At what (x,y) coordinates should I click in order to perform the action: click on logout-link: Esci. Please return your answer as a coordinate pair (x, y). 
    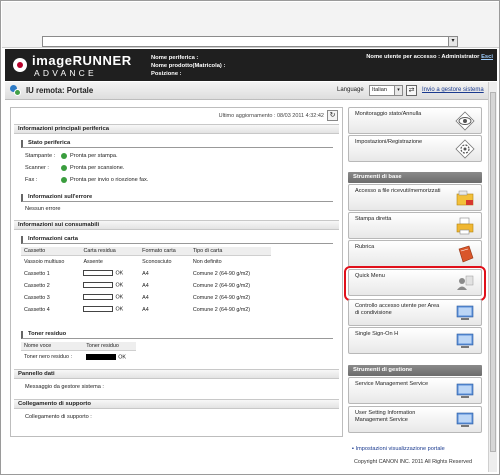
    Looking at the image, I should click on (487, 57).